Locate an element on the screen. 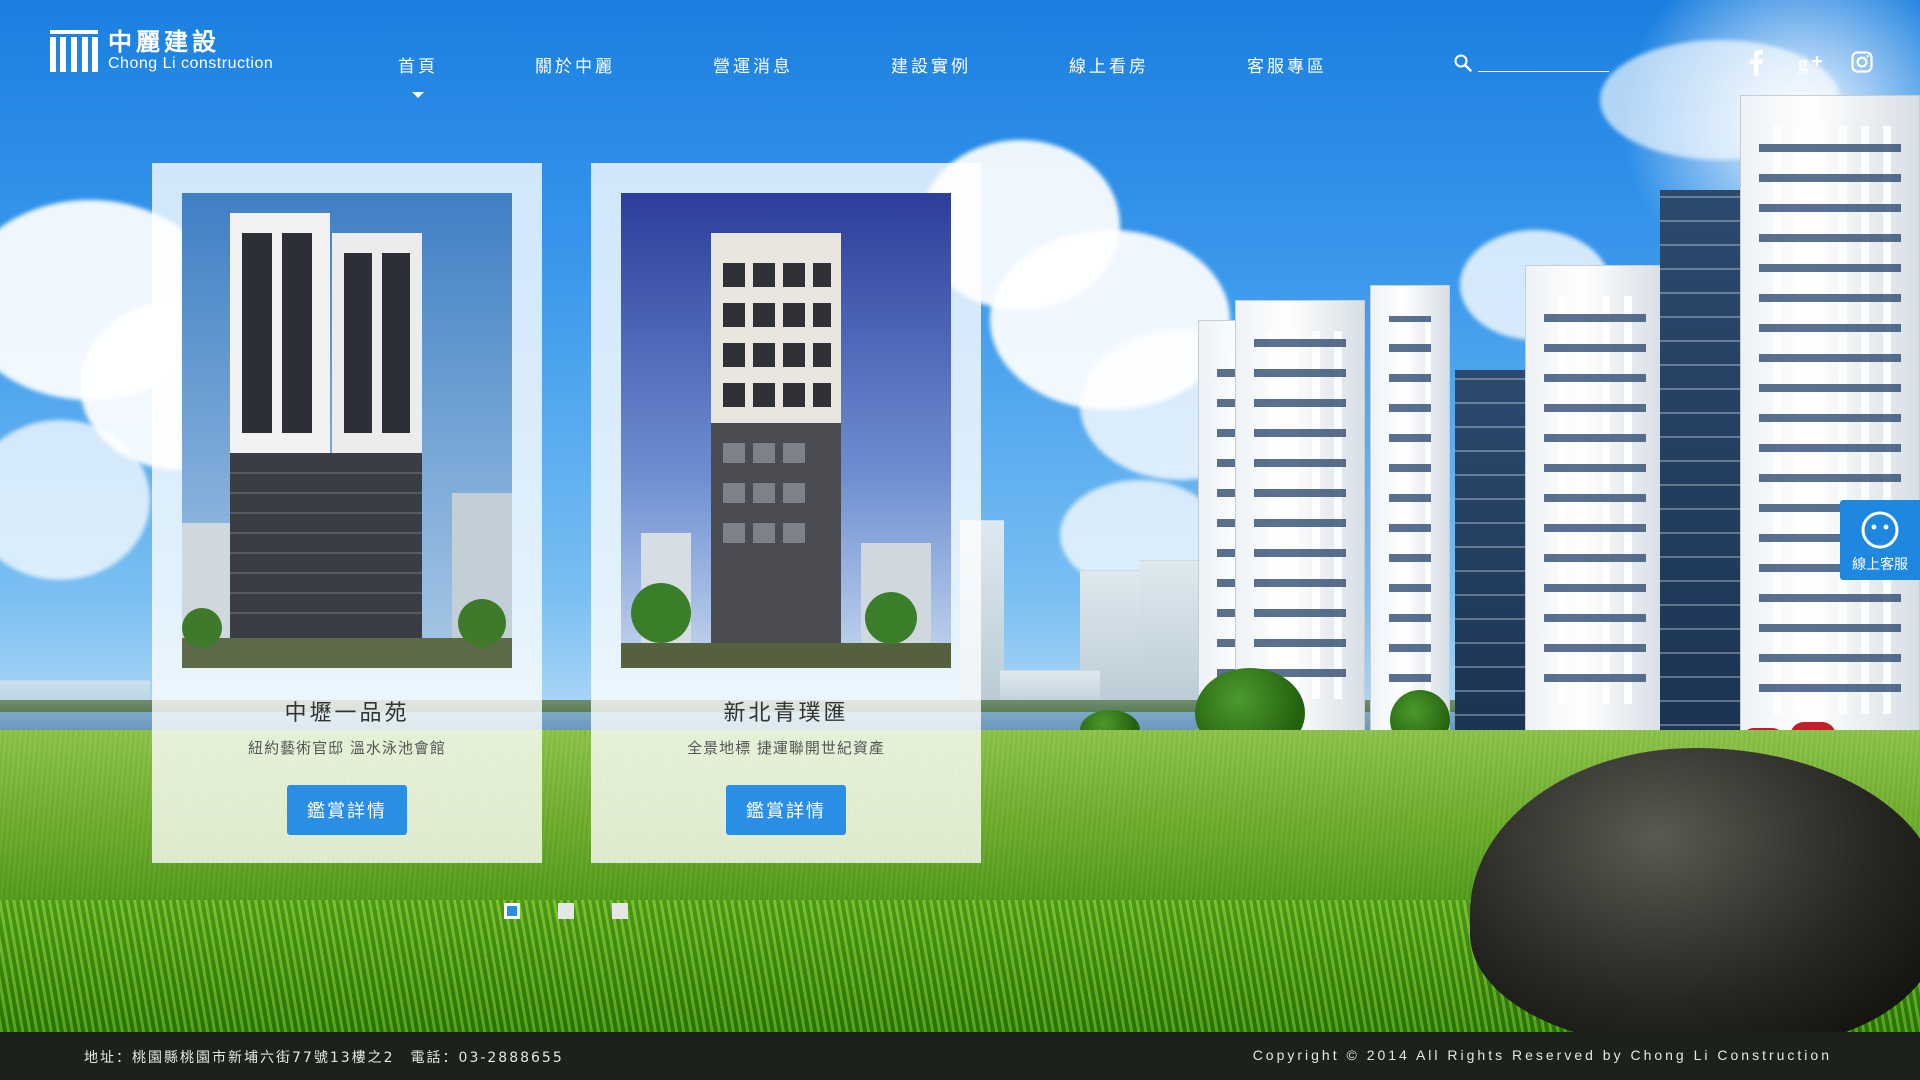 The height and width of the screenshot is (1080, 1920). svg-text: g is located at coordinates (1803, 63).